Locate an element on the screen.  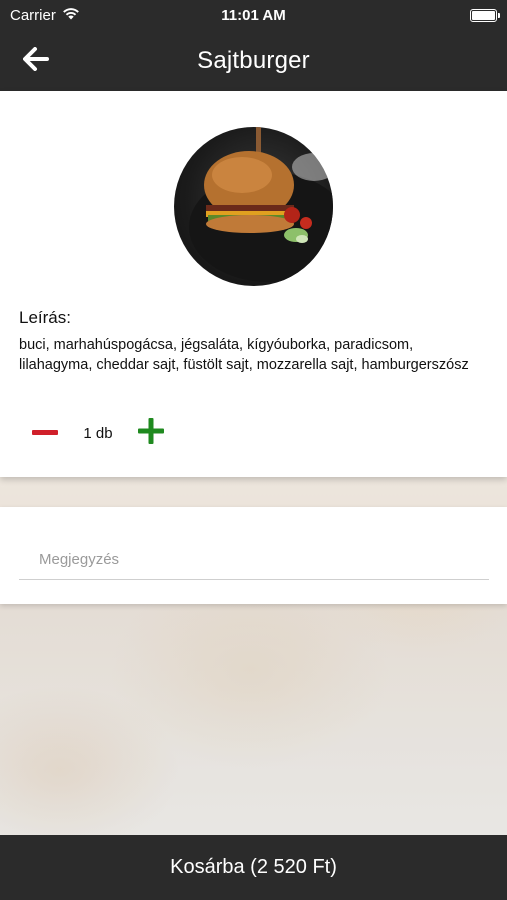
battery-icon is located at coordinates (485, 15).